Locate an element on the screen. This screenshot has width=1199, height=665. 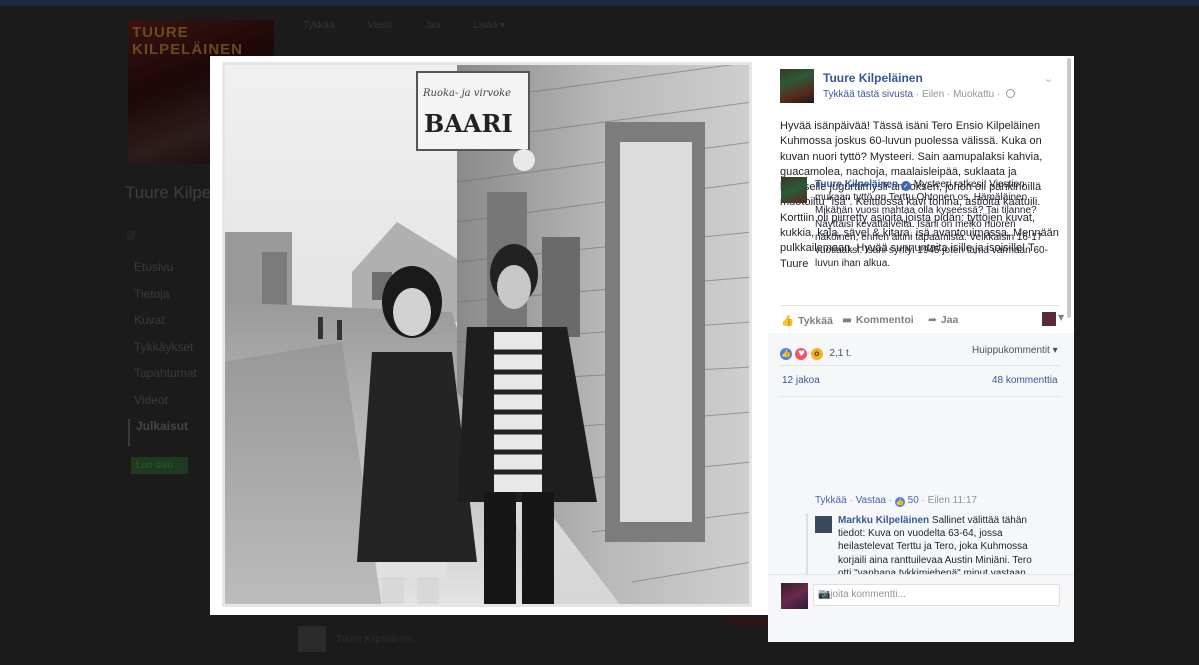
comment-1-meta: Tykkää · Vastaa · 👍 50 · Eilen 11:17 is located at coordinates (896, 501).